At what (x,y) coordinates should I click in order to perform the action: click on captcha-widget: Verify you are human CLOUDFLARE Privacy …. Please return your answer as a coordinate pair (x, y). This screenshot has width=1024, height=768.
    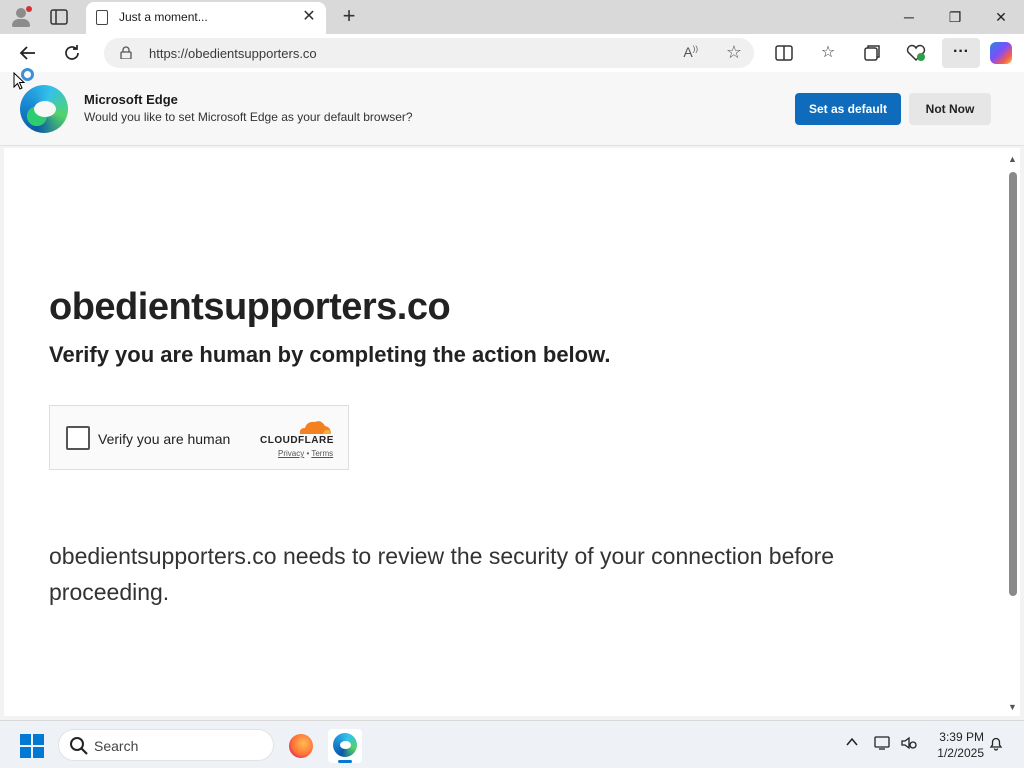
    Looking at the image, I should click on (199, 437).